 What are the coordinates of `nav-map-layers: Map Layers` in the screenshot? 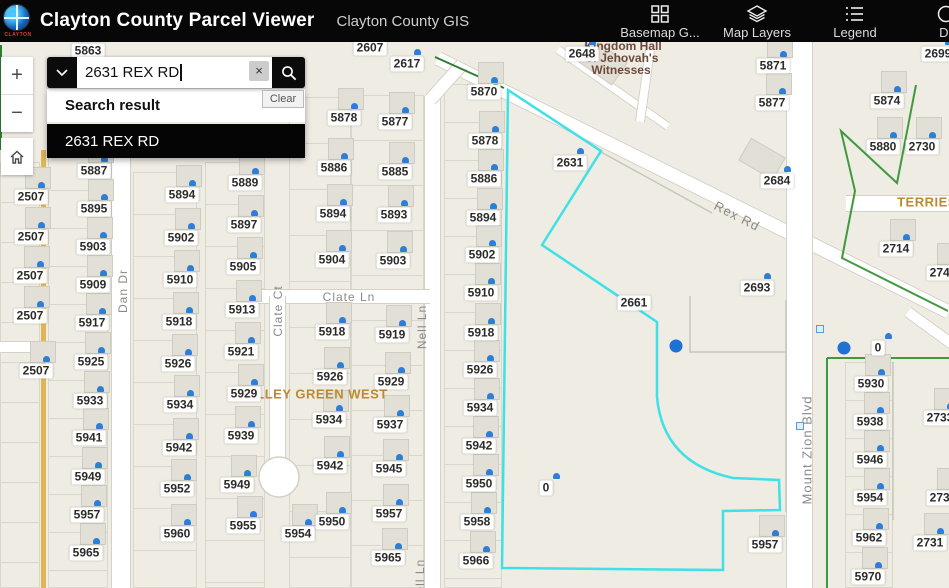 It's located at (757, 21).